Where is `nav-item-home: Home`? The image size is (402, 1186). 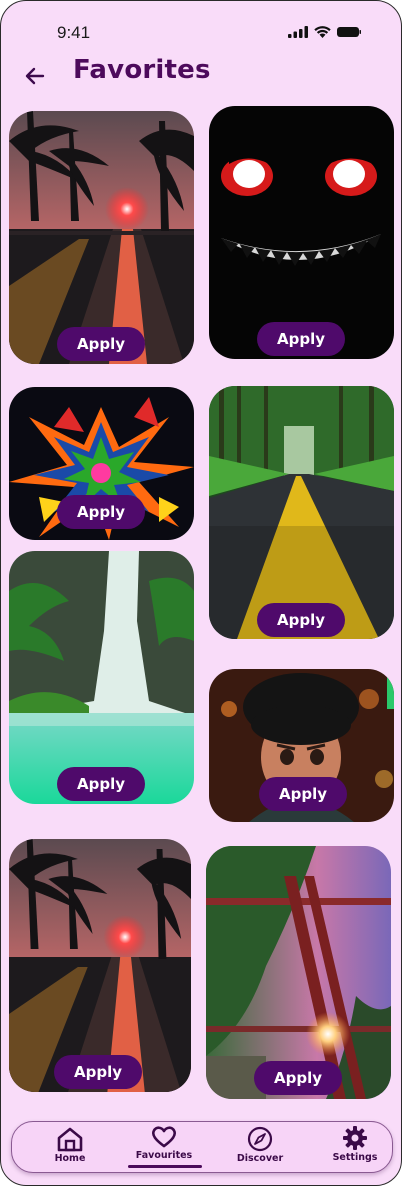
nav-item-home: Home is located at coordinates (70, 1145).